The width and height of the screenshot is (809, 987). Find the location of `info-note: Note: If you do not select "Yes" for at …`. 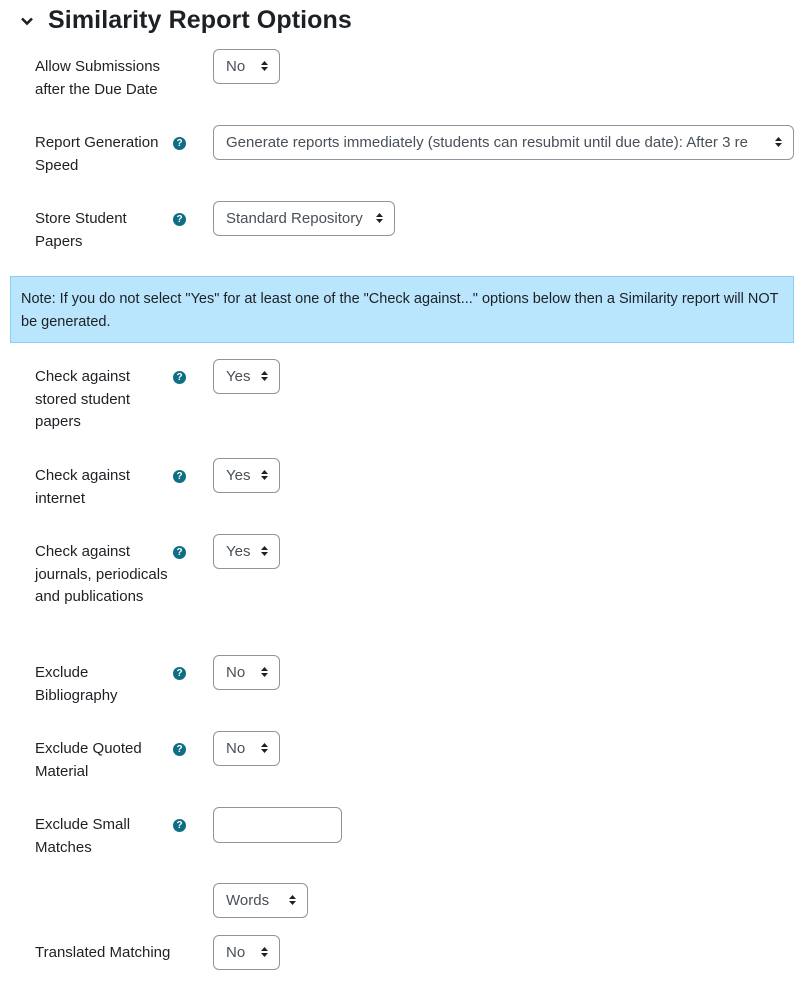

info-note: Note: If you do not select "Yes" for at … is located at coordinates (402, 309).